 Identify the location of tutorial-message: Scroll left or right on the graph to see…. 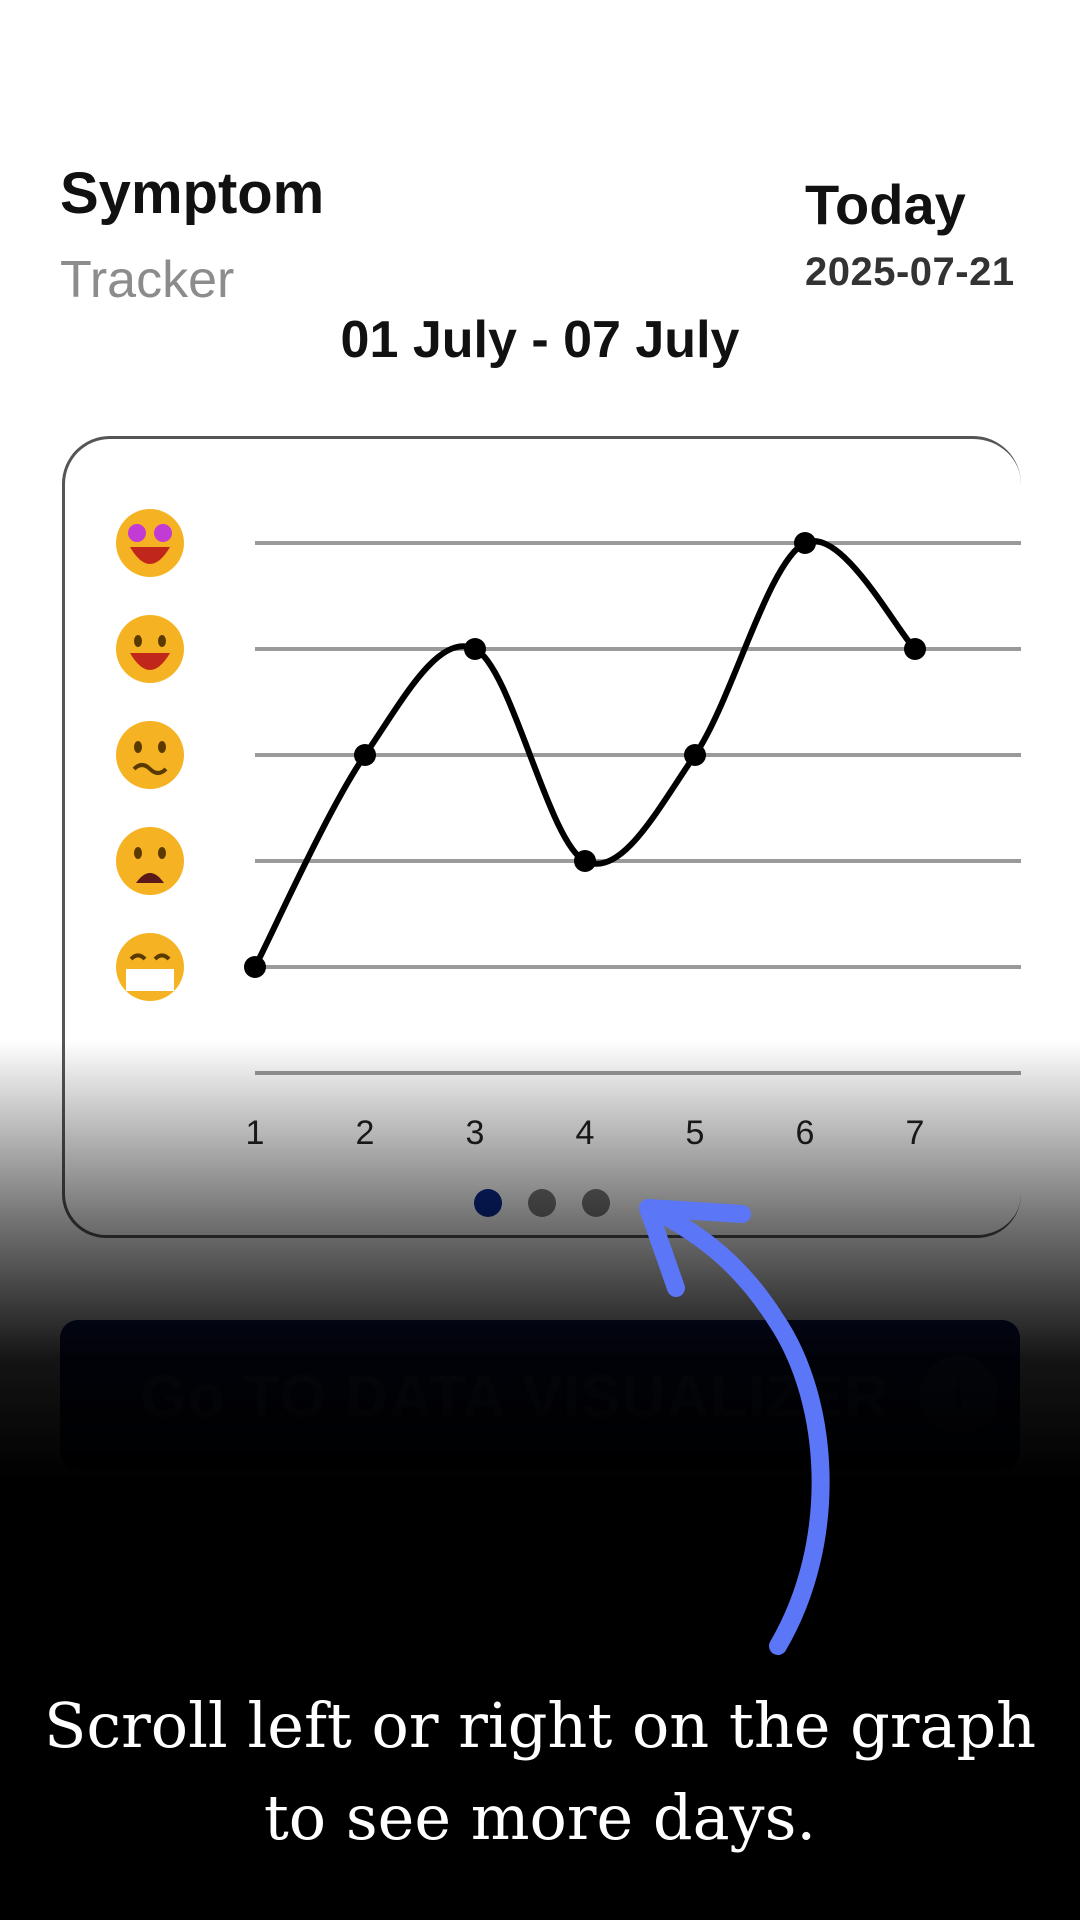
(540, 1772).